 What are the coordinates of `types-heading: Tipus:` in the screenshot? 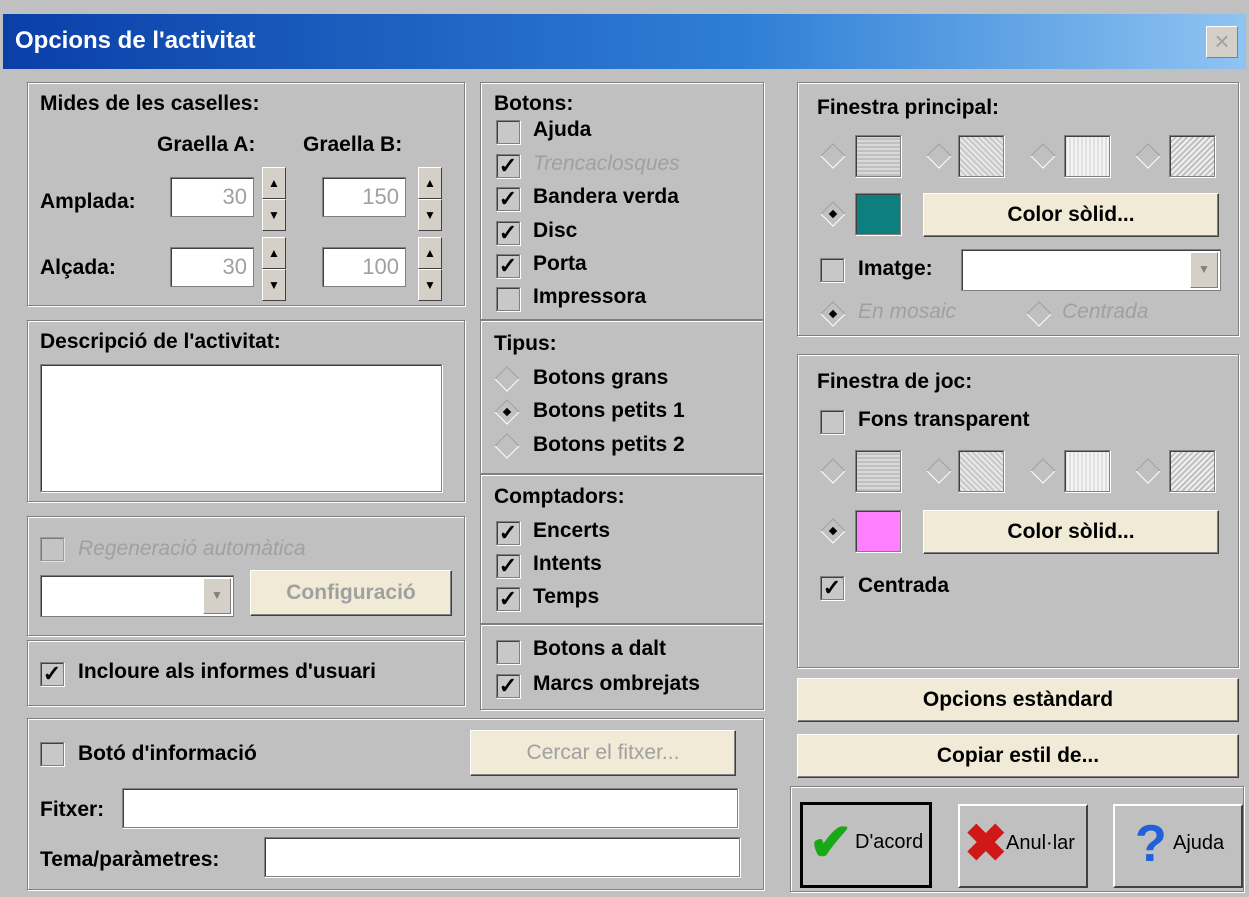 It's located at (525, 343).